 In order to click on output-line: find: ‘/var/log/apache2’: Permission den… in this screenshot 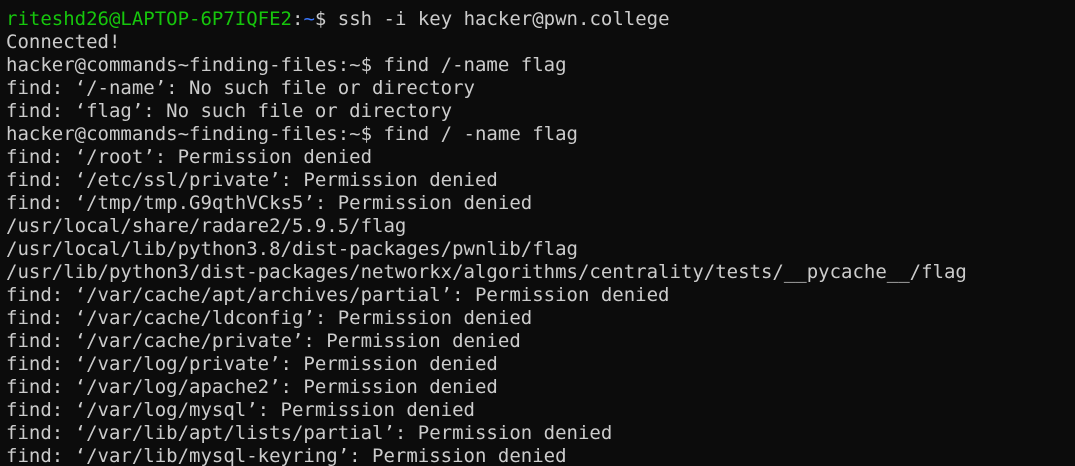, I will do `click(252, 387)`.